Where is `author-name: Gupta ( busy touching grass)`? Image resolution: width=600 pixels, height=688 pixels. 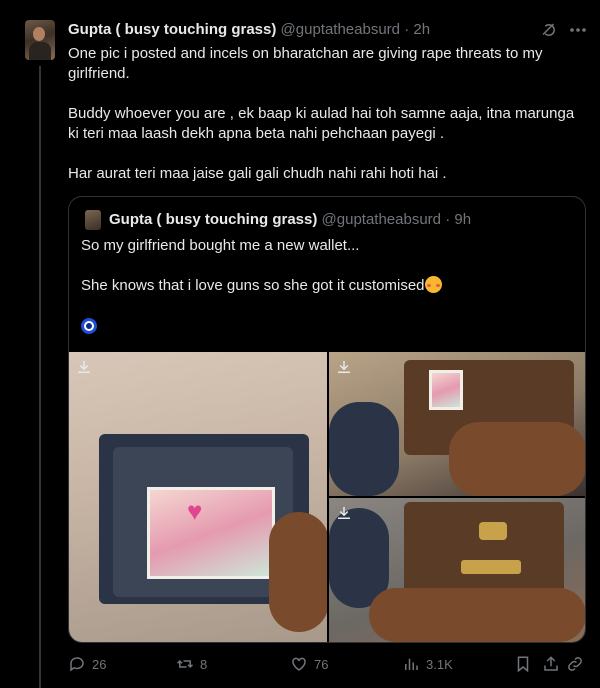
author-name: Gupta ( busy touching grass) is located at coordinates (172, 29).